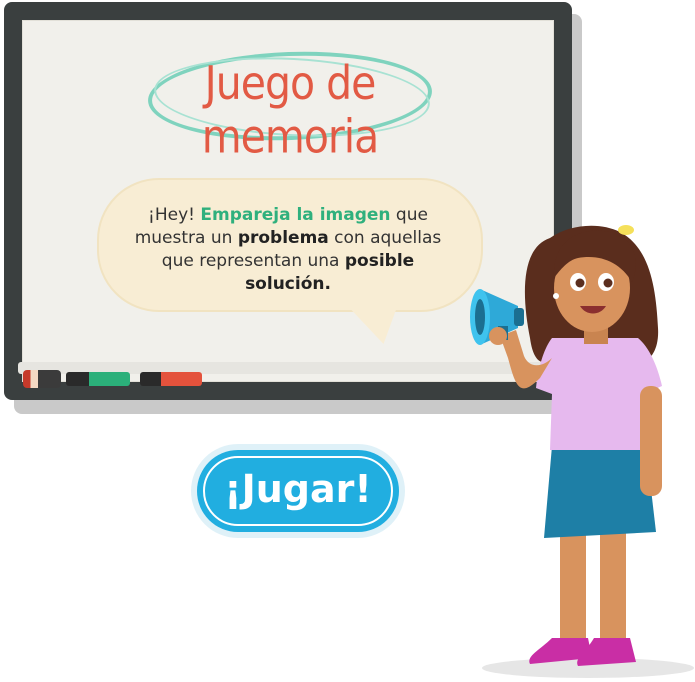  I want to click on right-leg, so click(613, 583).